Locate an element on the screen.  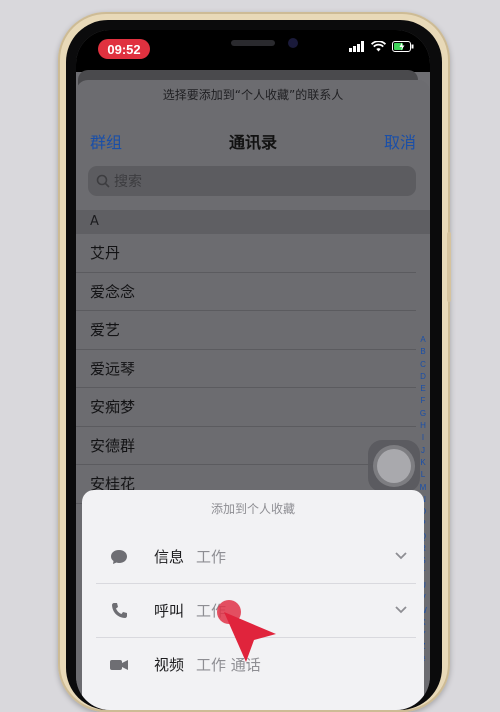
cancel-button: 取消 is located at coordinates (400, 141).